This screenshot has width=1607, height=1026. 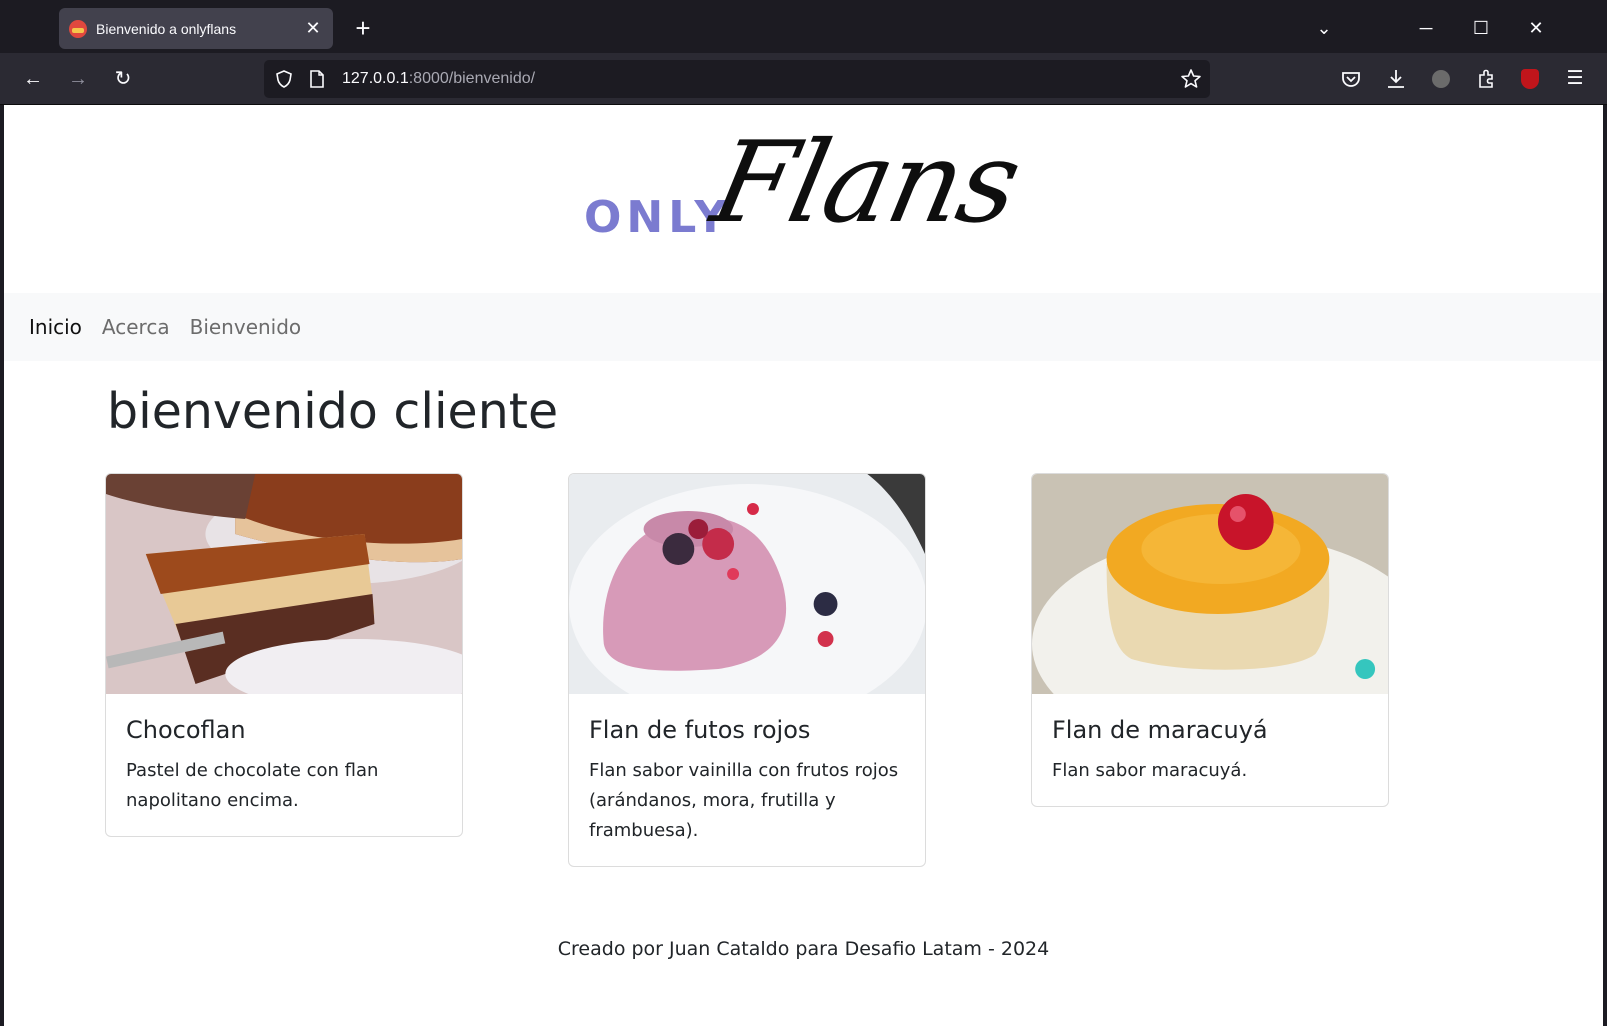 What do you see at coordinates (166, 28) in the screenshot?
I see `tab-title: Bienvenido a onlyflans` at bounding box center [166, 28].